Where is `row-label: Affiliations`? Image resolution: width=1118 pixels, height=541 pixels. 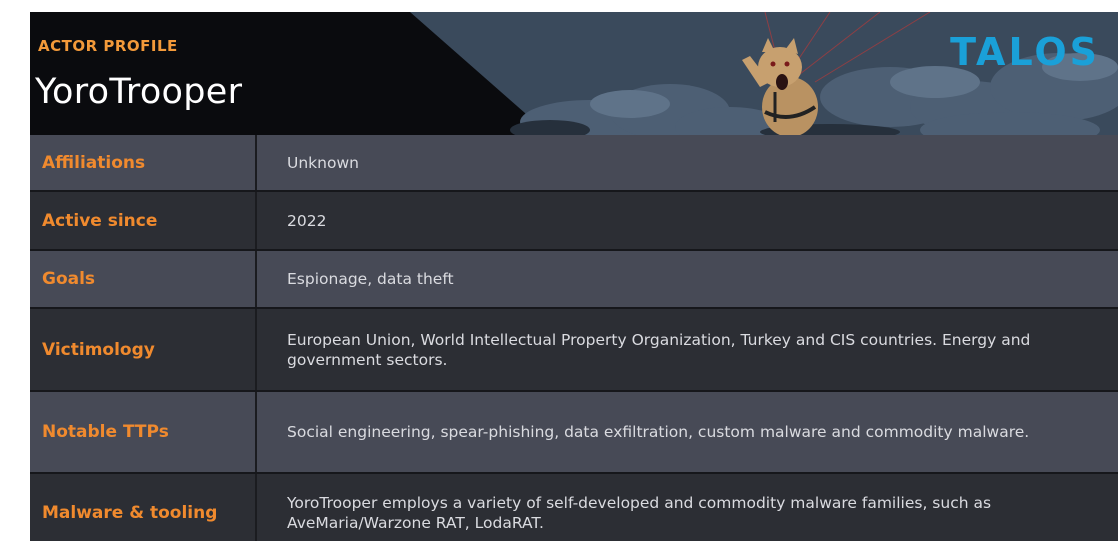 row-label: Affiliations is located at coordinates (94, 162).